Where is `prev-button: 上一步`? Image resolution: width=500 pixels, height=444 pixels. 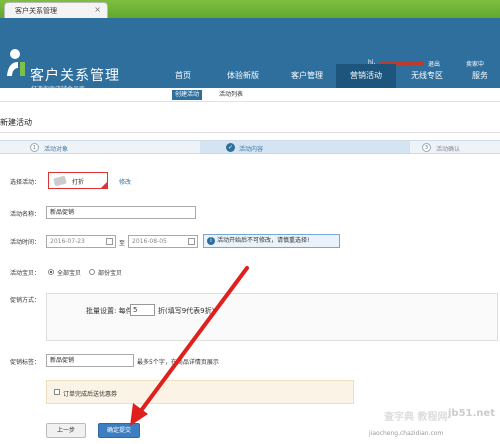 prev-button: 上一步 is located at coordinates (66, 430).